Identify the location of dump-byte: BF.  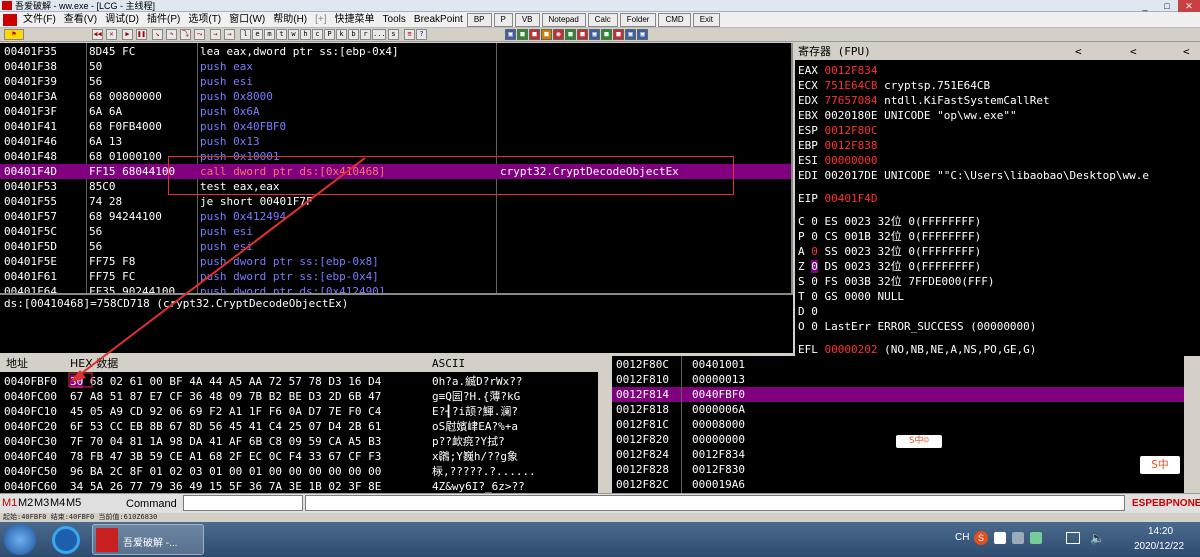
(175, 381).